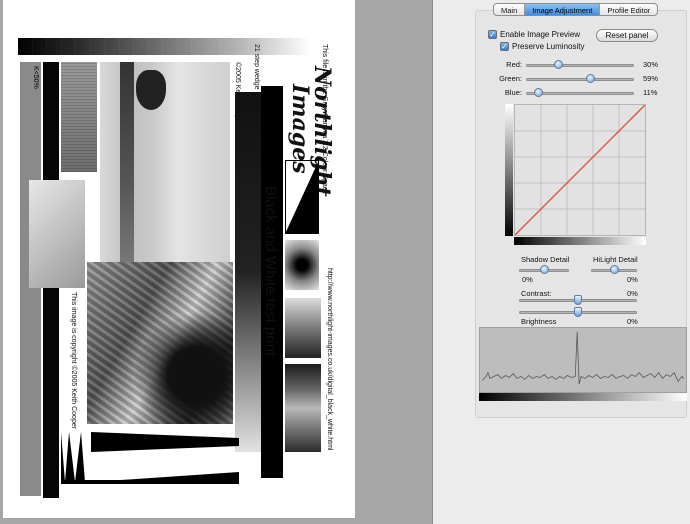 The width and height of the screenshot is (690, 524). I want to click on shadow-detail-value: 0%, so click(527, 279).